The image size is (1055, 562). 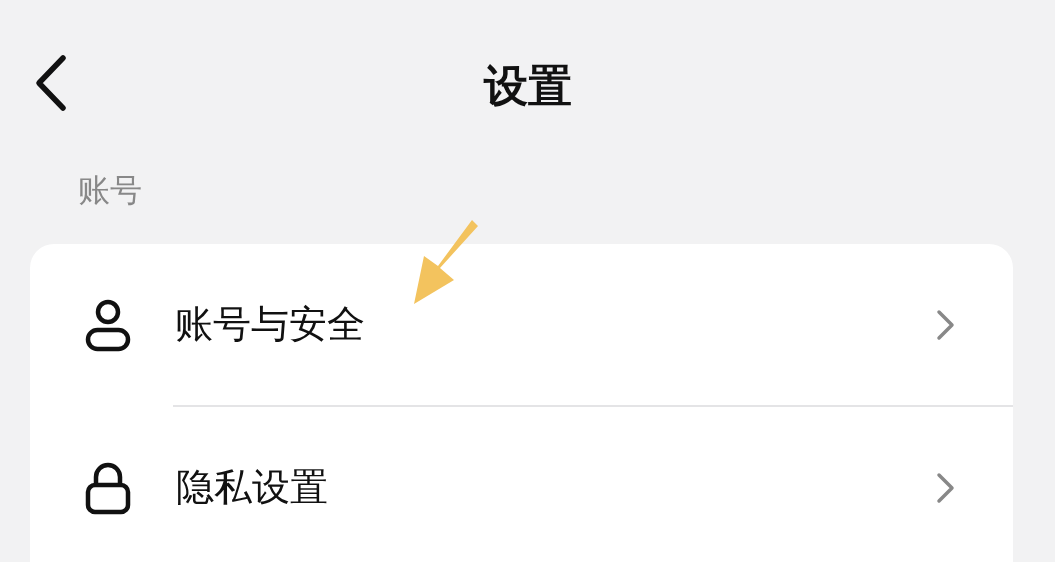 I want to click on row-label: 隐私设置, so click(x=252, y=487).